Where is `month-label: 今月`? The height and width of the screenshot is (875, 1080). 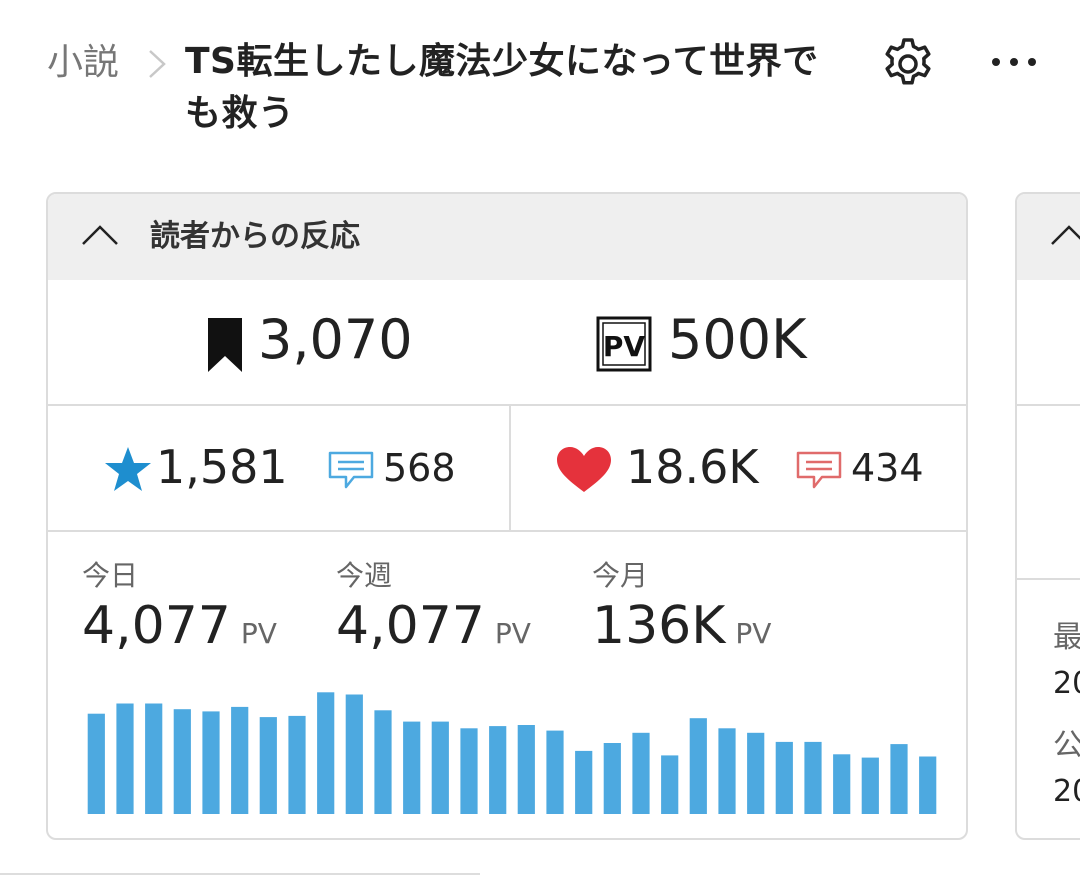 month-label: 今月 is located at coordinates (620, 575).